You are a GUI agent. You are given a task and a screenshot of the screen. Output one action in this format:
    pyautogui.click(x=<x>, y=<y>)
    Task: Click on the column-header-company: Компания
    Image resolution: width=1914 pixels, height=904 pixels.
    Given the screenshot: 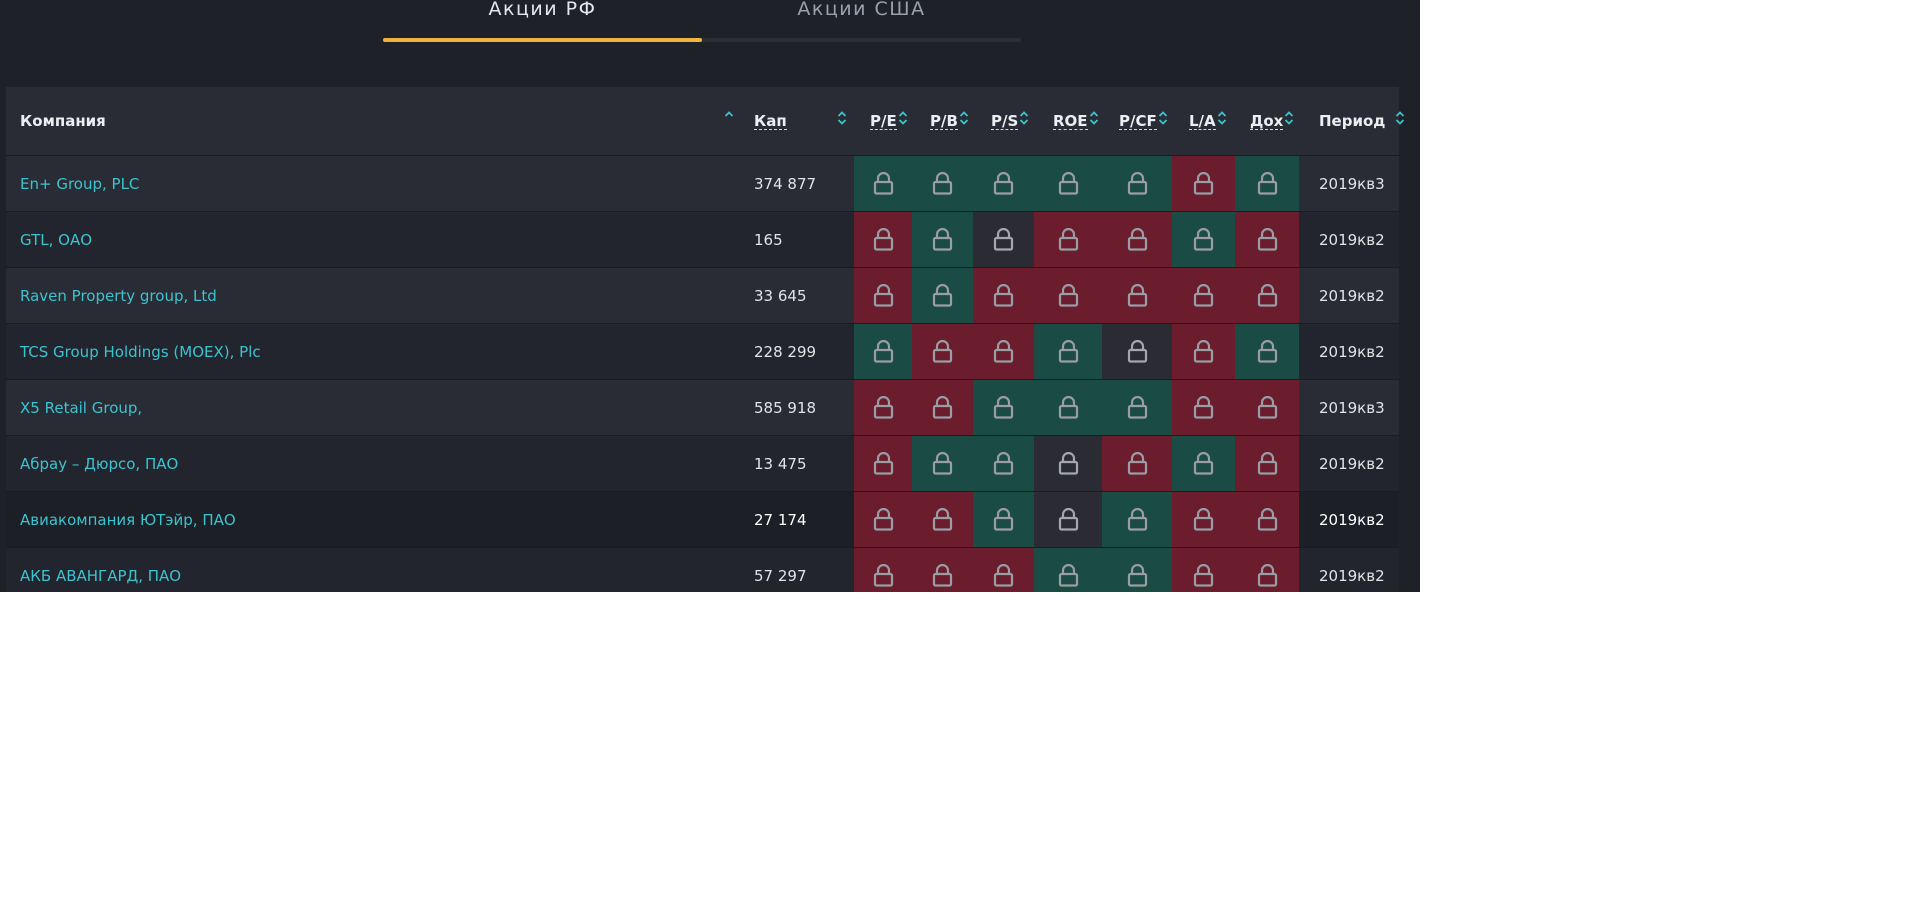 What is the action you would take?
    pyautogui.click(x=63, y=121)
    